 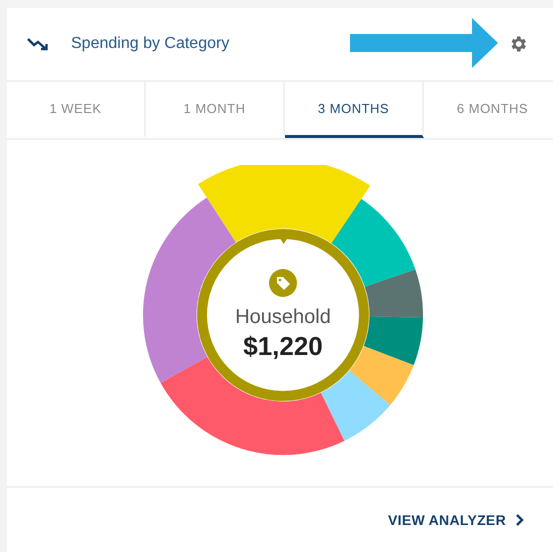 What do you see at coordinates (38, 44) in the screenshot?
I see `trend-down-icon` at bounding box center [38, 44].